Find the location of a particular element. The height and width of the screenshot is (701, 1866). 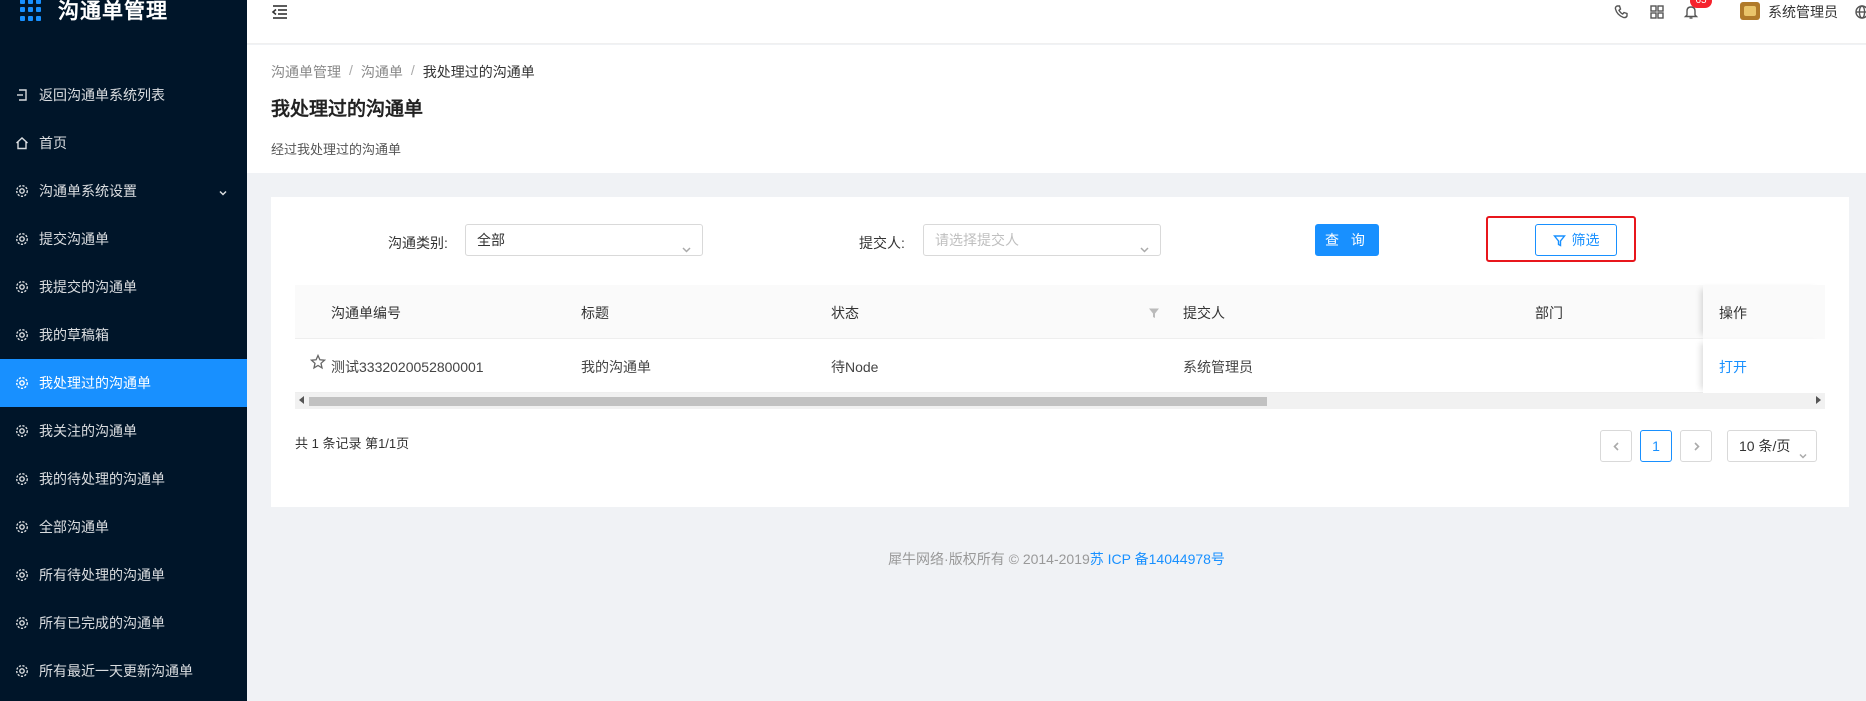

category-select-value: 全部 is located at coordinates (491, 240).